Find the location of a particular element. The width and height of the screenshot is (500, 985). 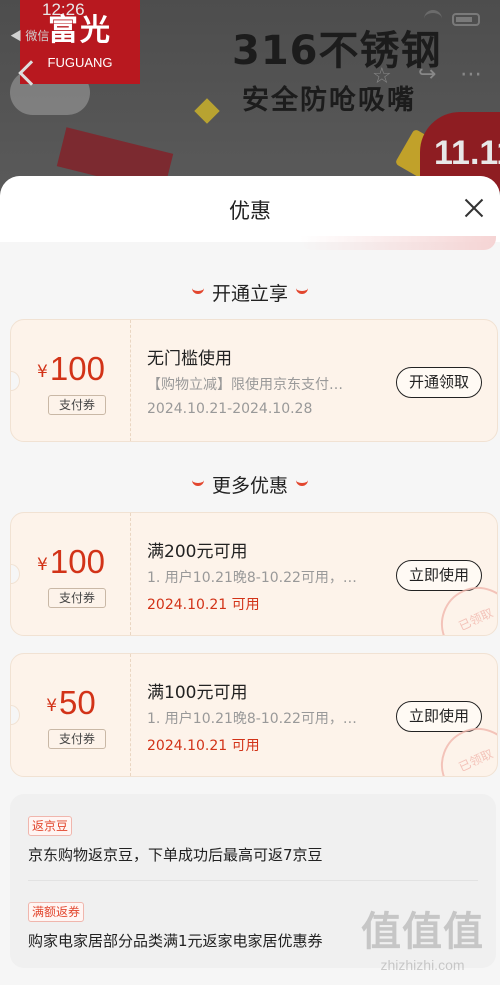

info-text: 购家电家居部分品类满1元返家电家居优惠券 is located at coordinates (175, 941).